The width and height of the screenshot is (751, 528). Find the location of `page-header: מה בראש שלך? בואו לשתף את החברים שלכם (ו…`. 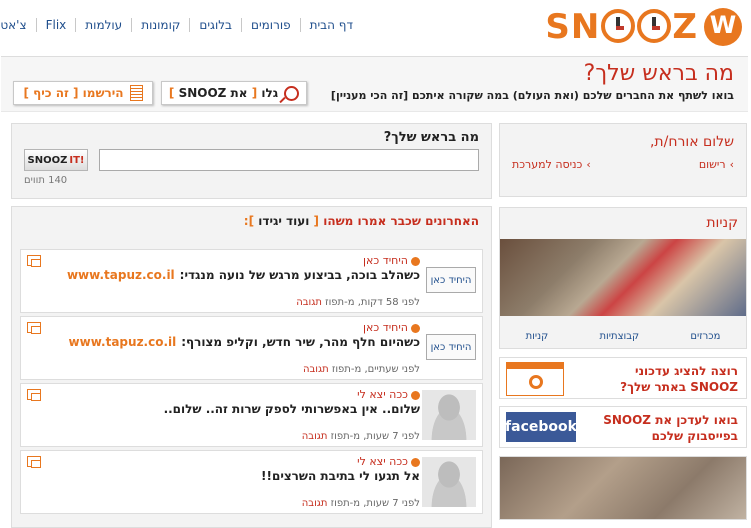

page-header: מה בראש שלך? בואו לשתף את החברים שלכם (ו… is located at coordinates (375, 84).